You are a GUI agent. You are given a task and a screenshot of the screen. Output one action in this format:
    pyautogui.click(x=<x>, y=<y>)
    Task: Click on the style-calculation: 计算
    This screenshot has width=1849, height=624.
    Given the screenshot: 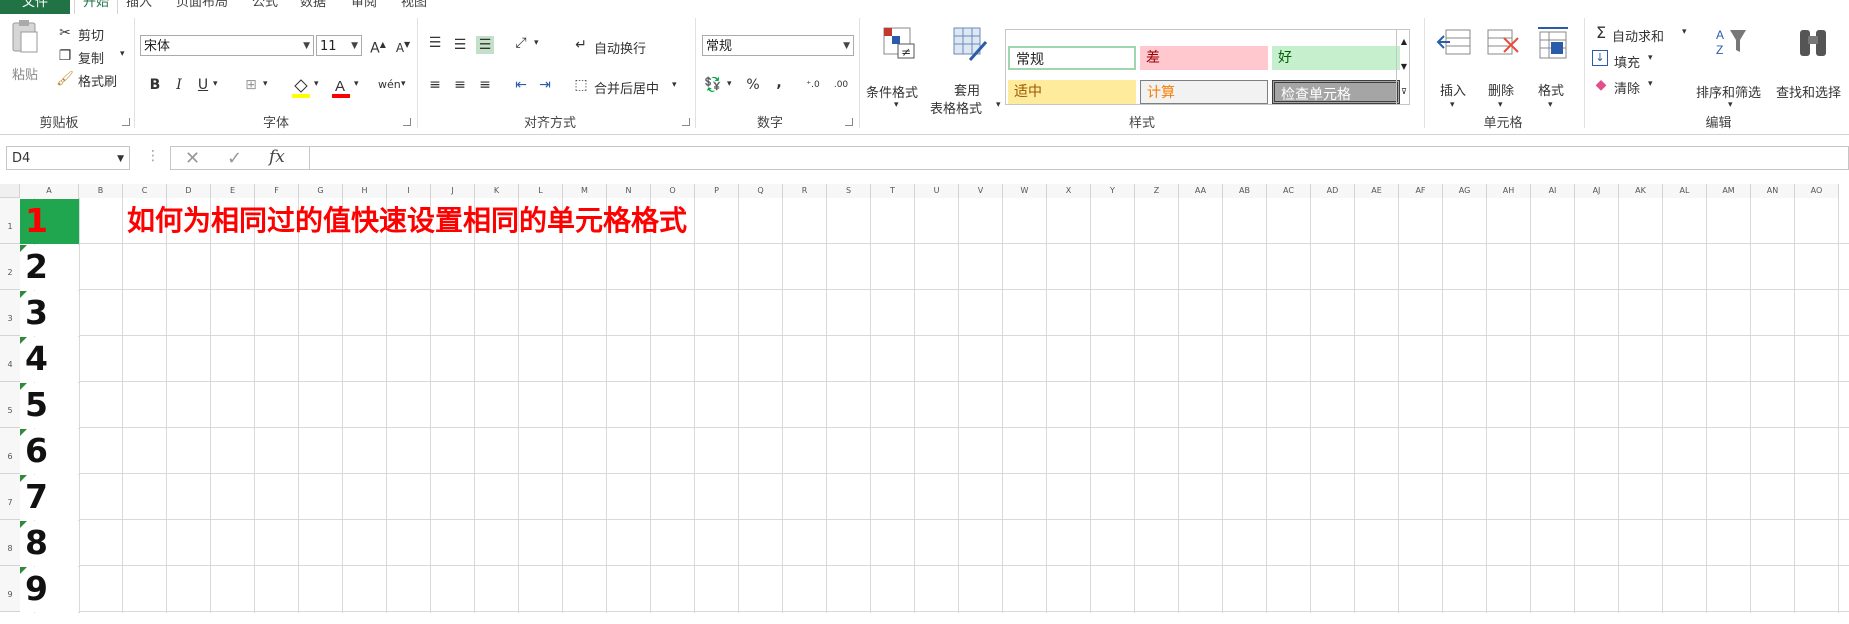 What is the action you would take?
    pyautogui.click(x=1204, y=92)
    